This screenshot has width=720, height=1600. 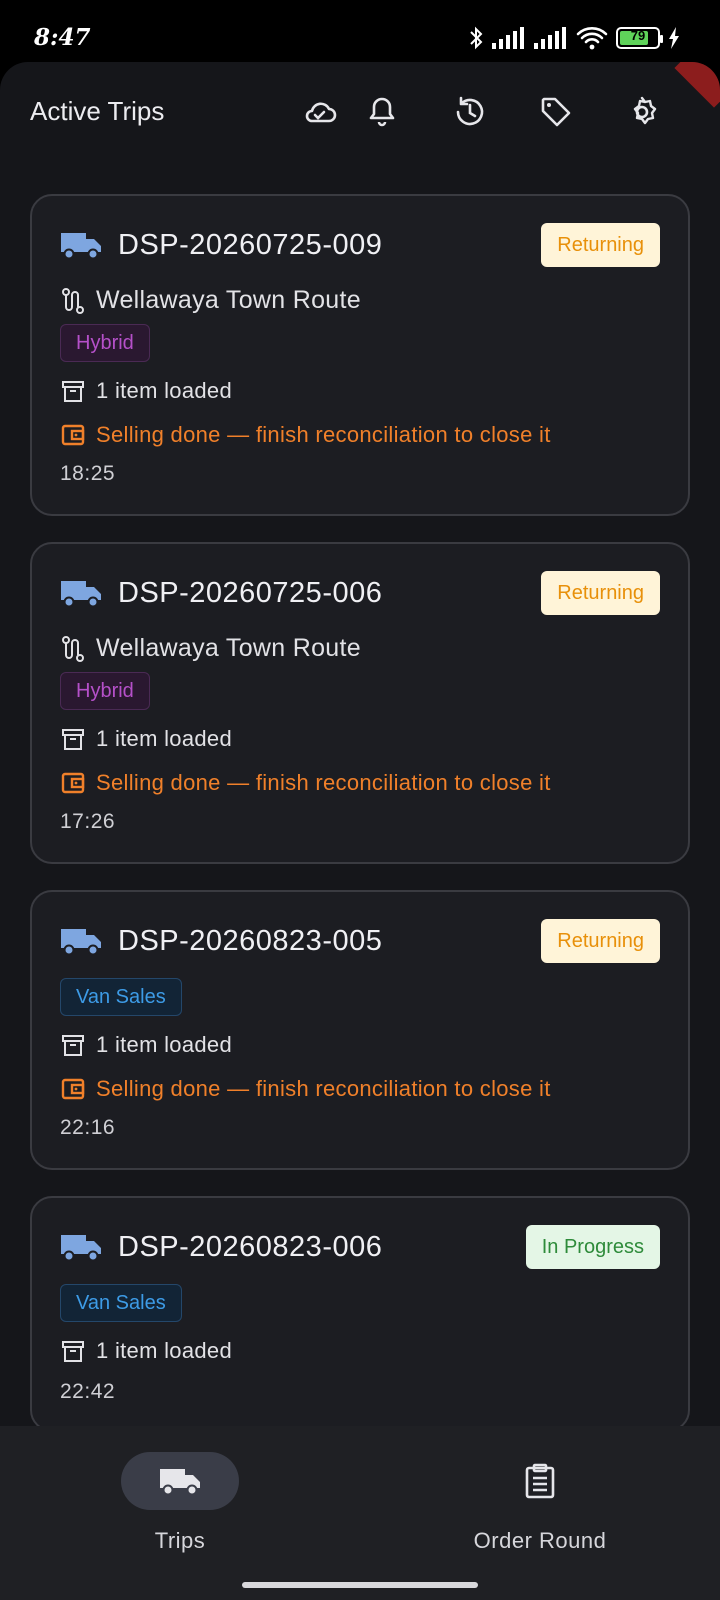 What do you see at coordinates (360, 1585) in the screenshot?
I see `home-indicator` at bounding box center [360, 1585].